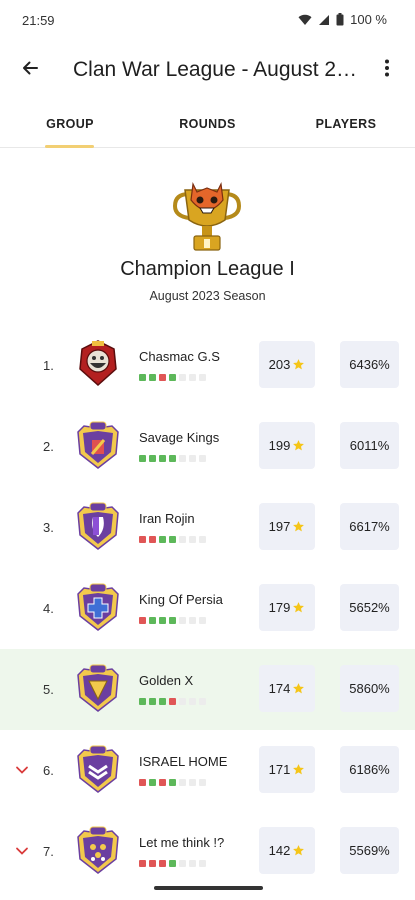  Describe the element at coordinates (369, 607) in the screenshot. I see `destruction-percent: 5652%` at that location.